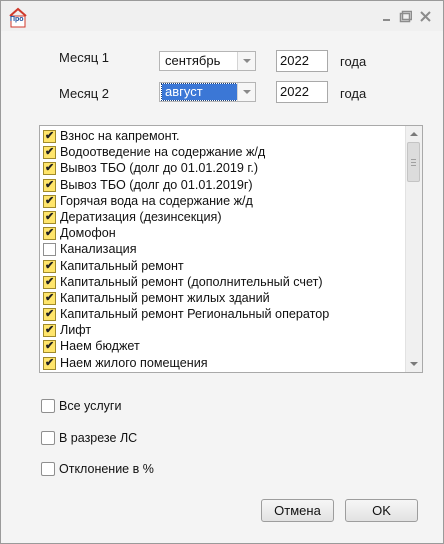 The height and width of the screenshot is (544, 444). I want to click on list-item-label: Взнос на капремонт., so click(120, 136).